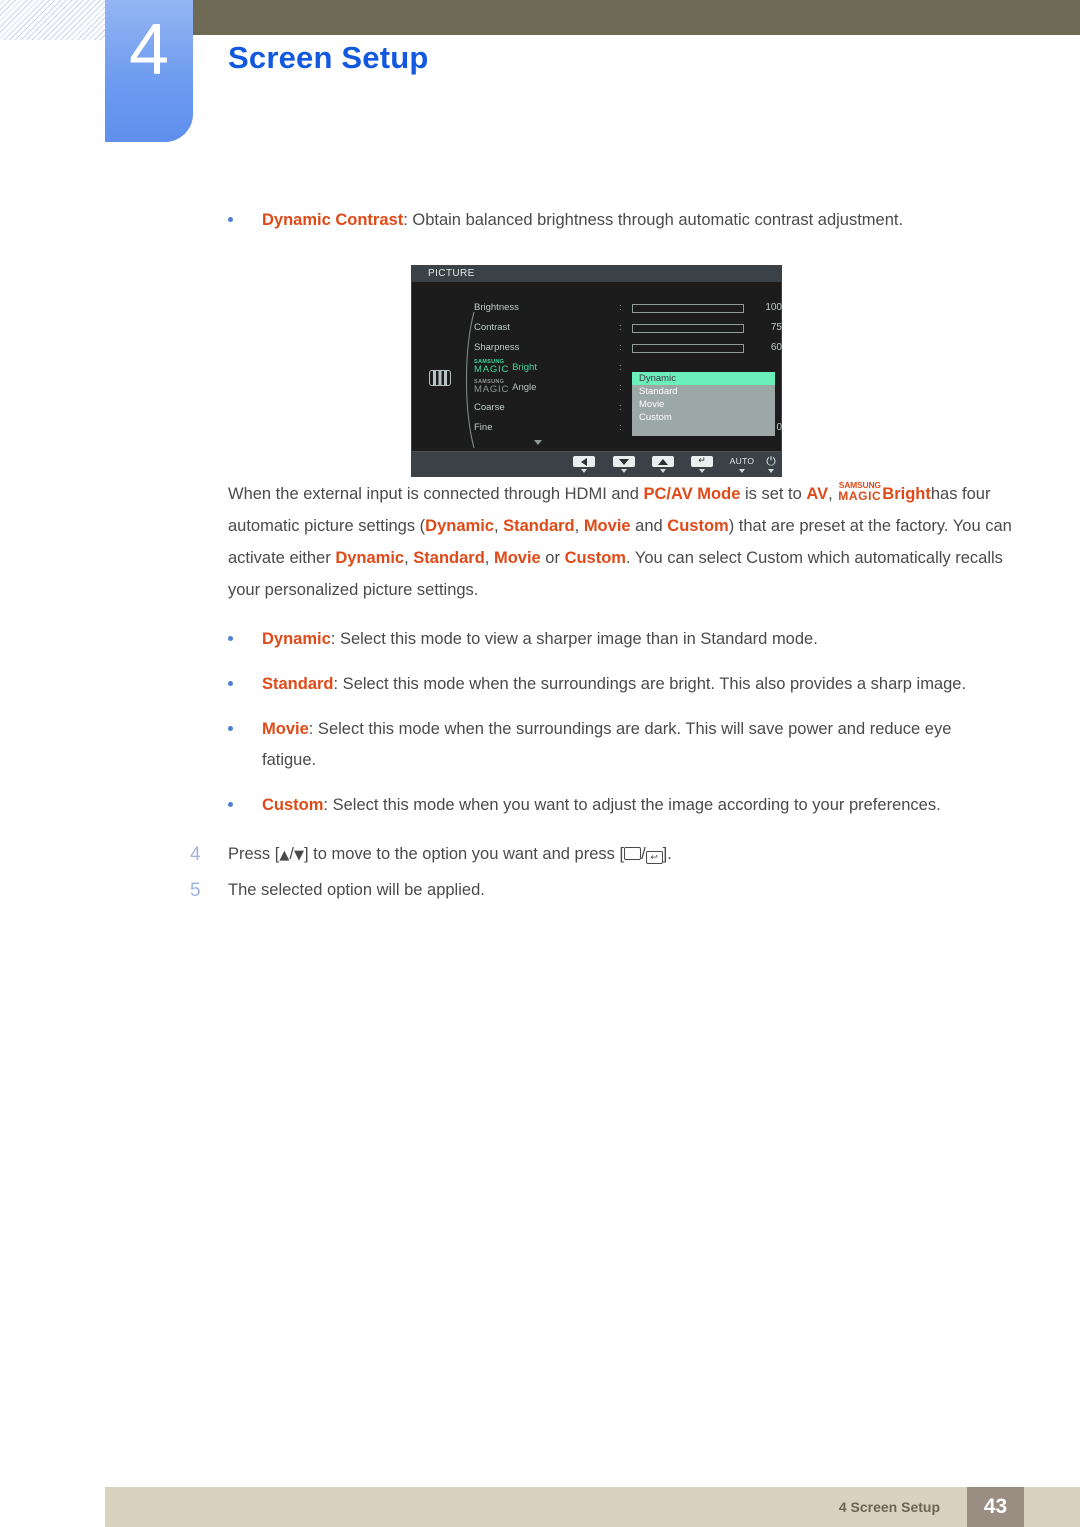 The image size is (1080, 1527). What do you see at coordinates (552, 558) in the screenshot?
I see `para-or: or` at bounding box center [552, 558].